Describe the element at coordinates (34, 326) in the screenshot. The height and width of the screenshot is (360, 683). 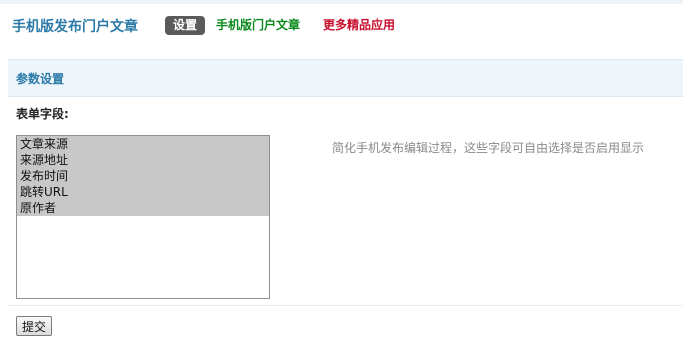
I see `submit-button: 提交` at that location.